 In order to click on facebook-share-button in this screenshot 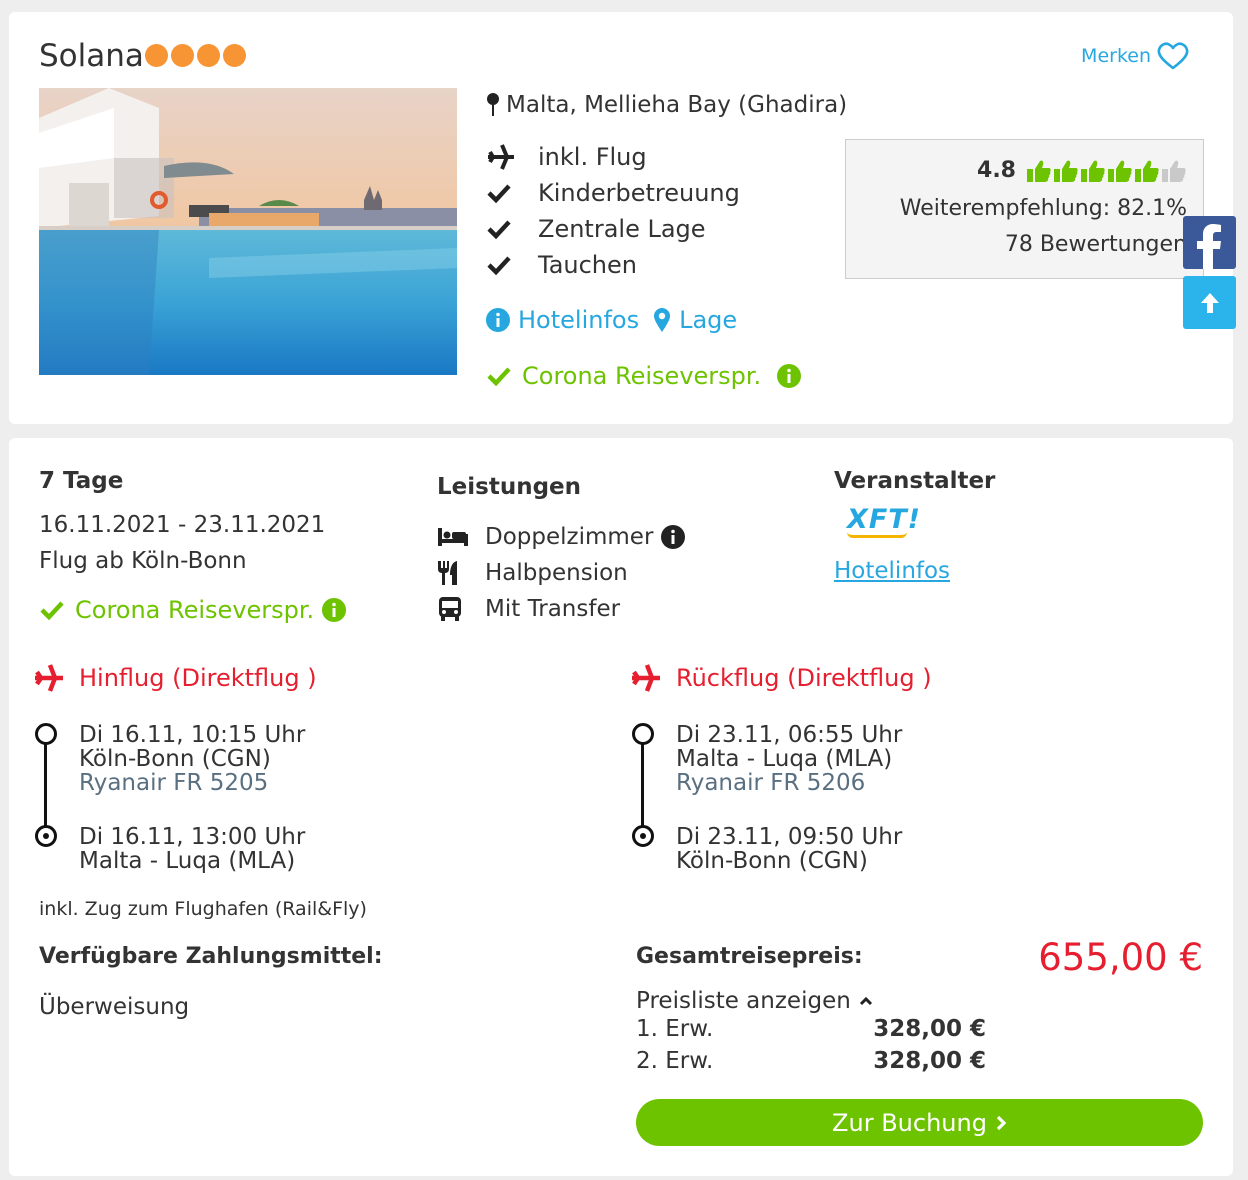, I will do `click(1209, 242)`.